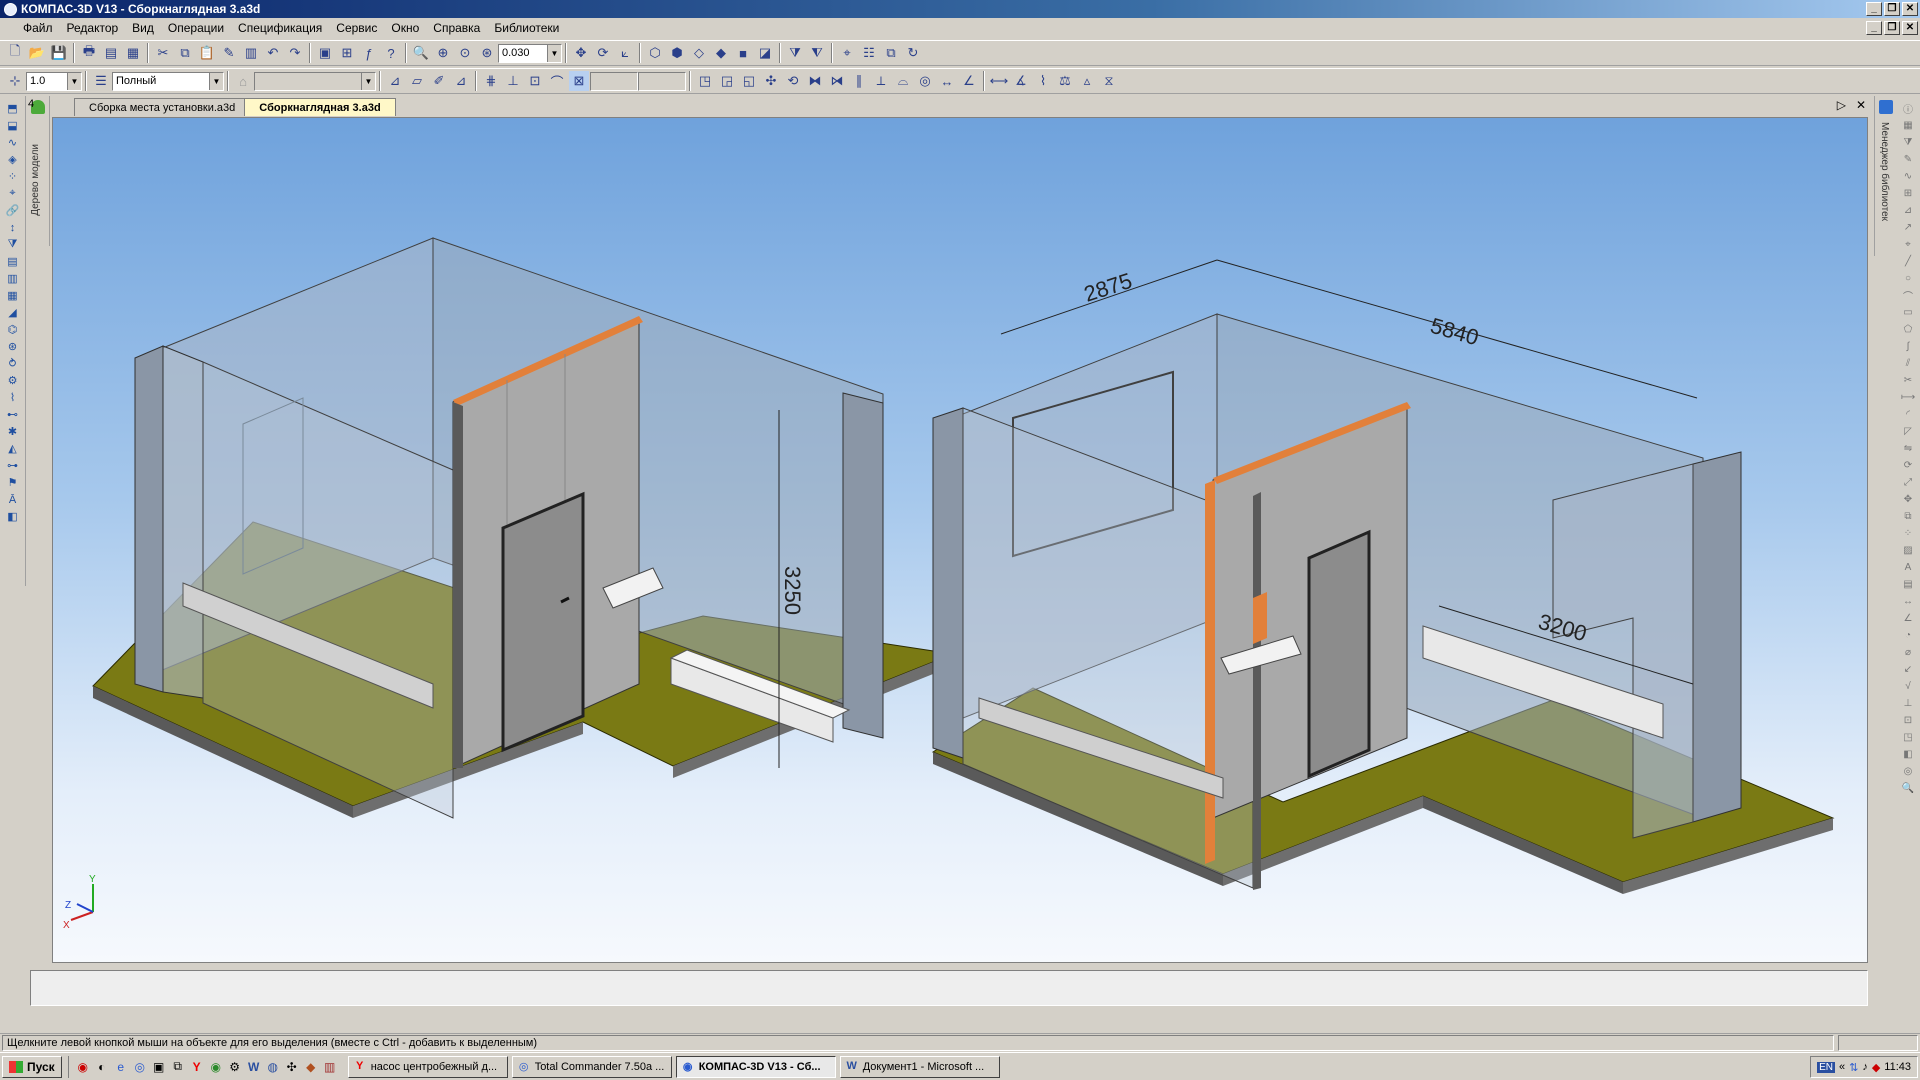 The height and width of the screenshot is (1080, 1920). Describe the element at coordinates (54, 81) in the screenshot. I see `step-combo: 1.0 ▼` at that location.